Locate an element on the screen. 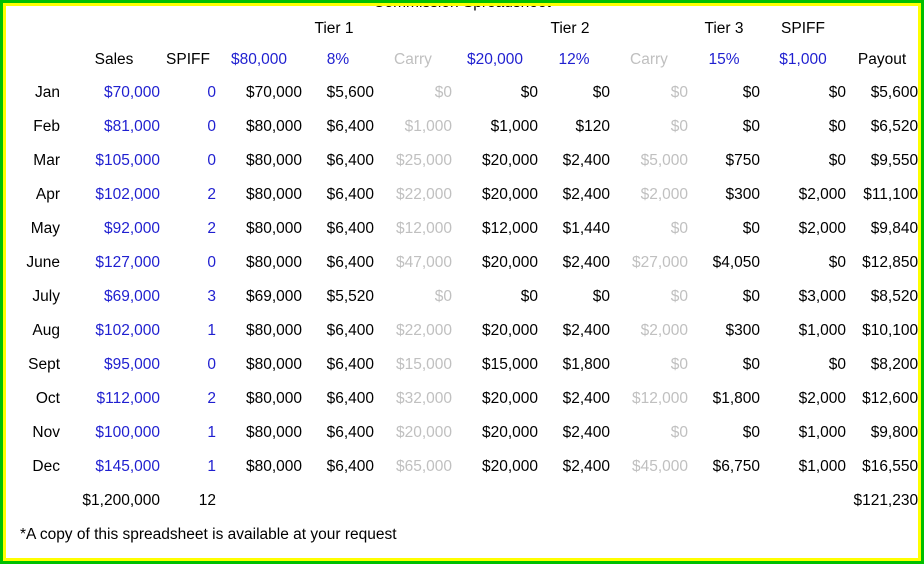 The image size is (924, 564). totals-spiff-count: 12 is located at coordinates (207, 500).